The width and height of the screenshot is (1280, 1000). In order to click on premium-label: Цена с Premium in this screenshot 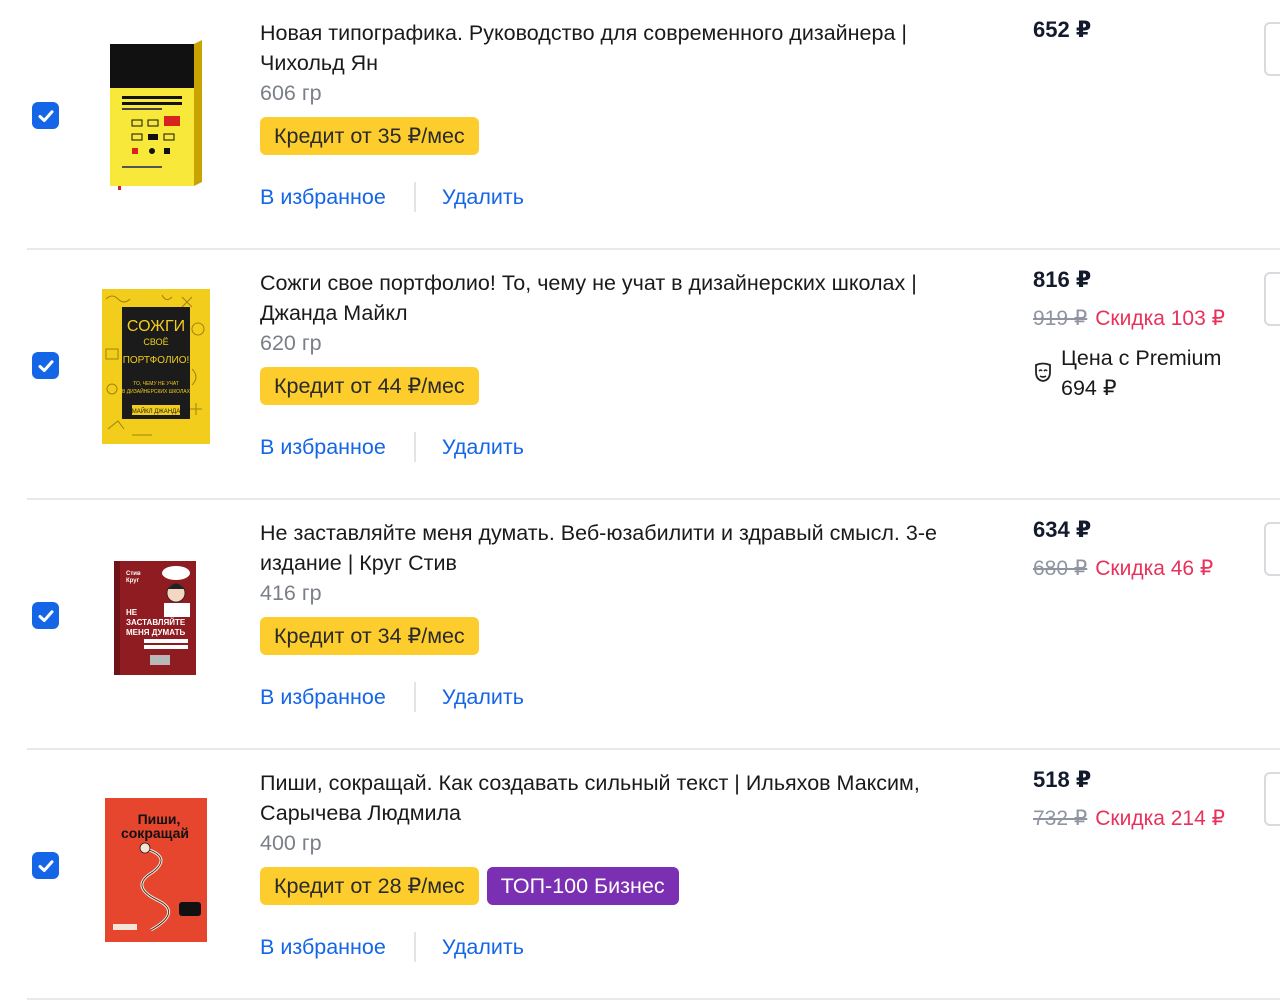, I will do `click(1141, 358)`.